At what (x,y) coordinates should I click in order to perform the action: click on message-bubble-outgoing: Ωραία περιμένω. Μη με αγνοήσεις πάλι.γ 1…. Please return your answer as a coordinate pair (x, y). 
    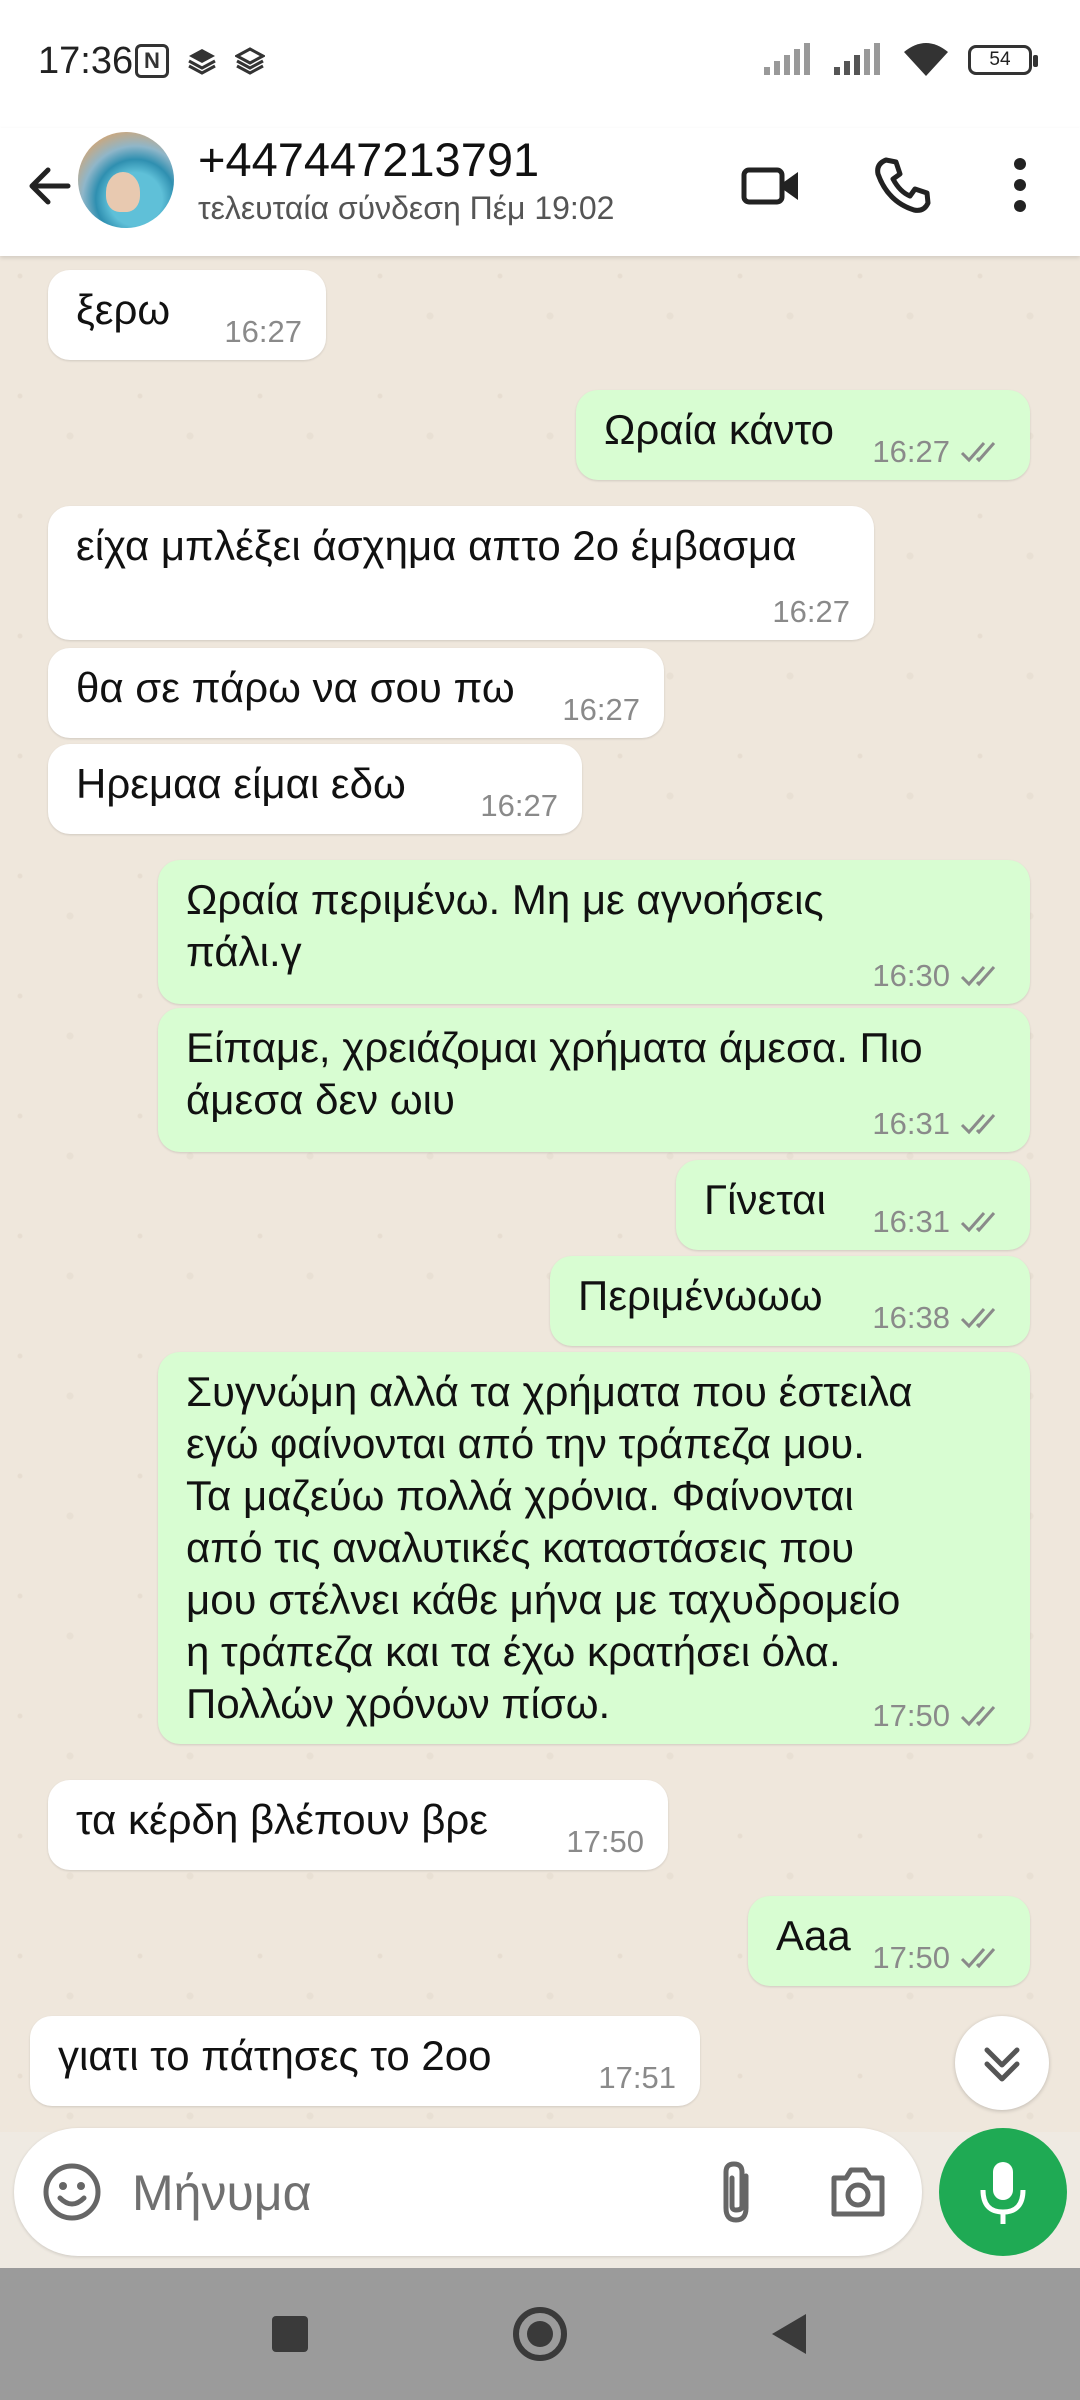
    Looking at the image, I should click on (594, 932).